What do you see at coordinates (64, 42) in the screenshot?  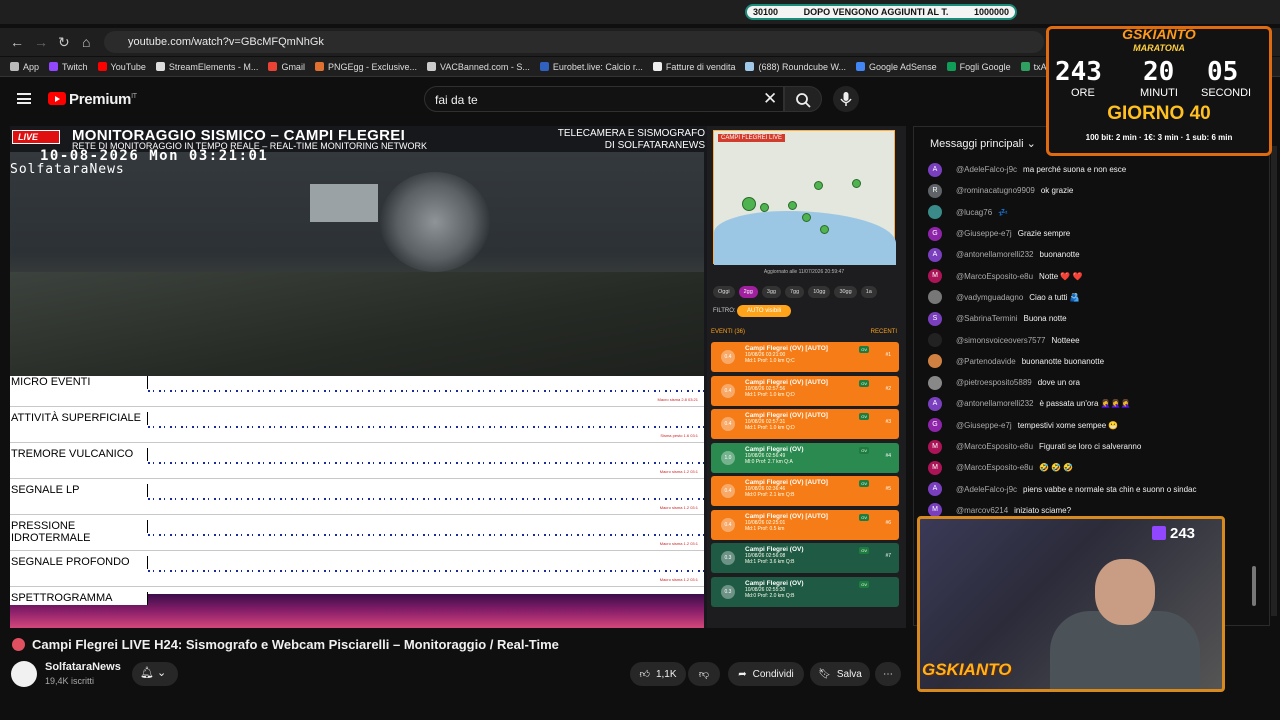 I see `reload-icon: ↻` at bounding box center [64, 42].